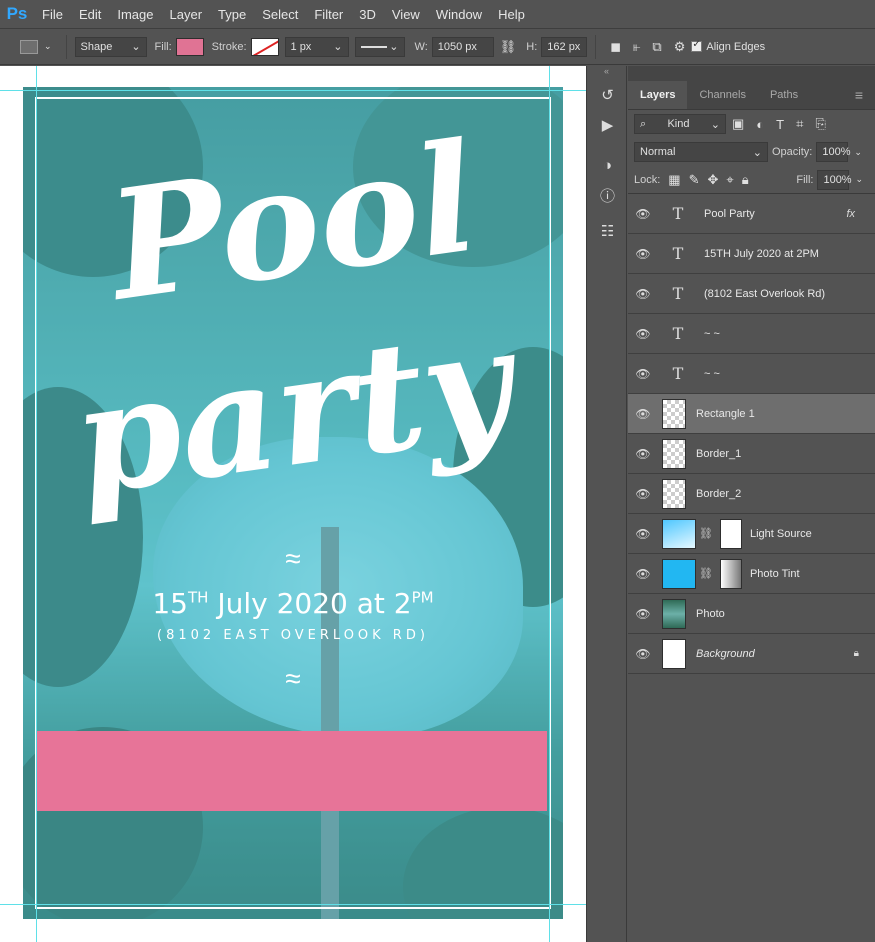 The width and height of the screenshot is (875, 942). I want to click on actions-play-icon: ▶, so click(607, 125).